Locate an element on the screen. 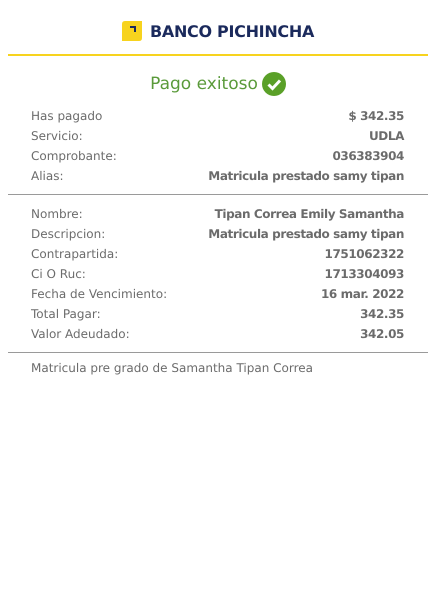 This screenshot has width=436, height=600. field-label: Descripcion: is located at coordinates (68, 234).